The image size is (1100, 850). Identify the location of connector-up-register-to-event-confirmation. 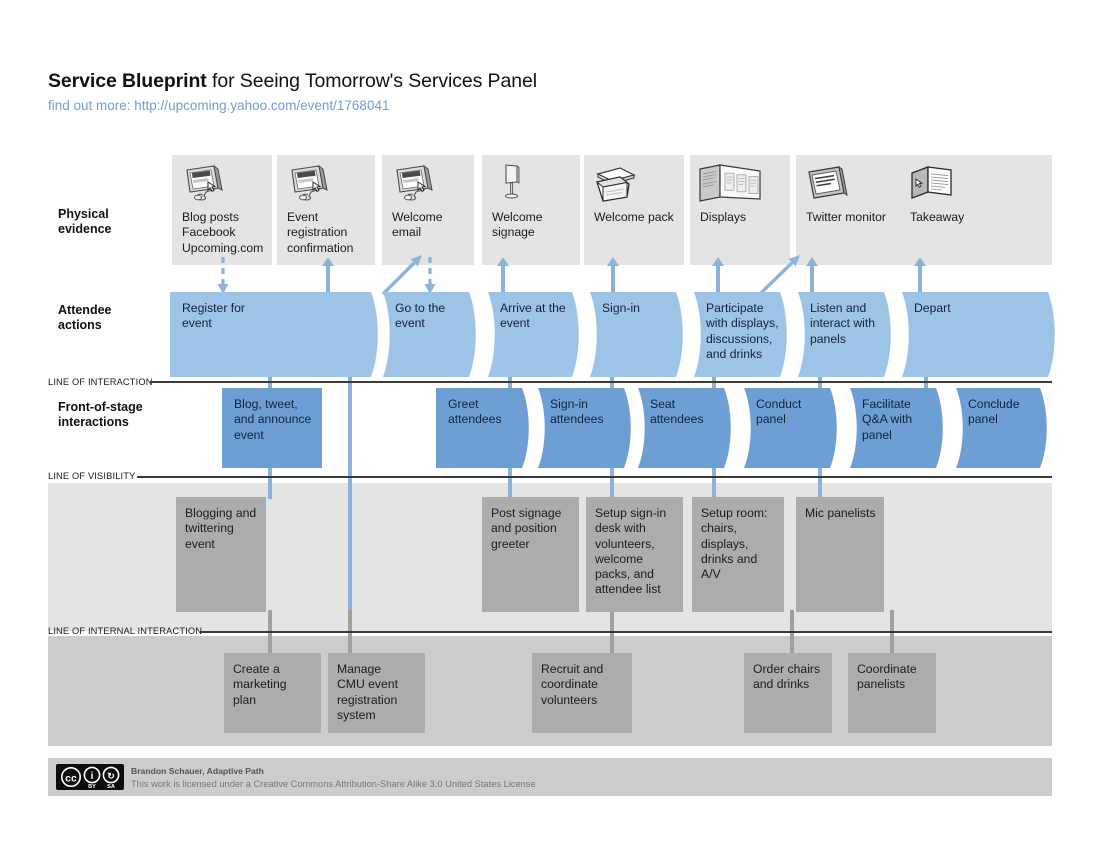
(328, 275).